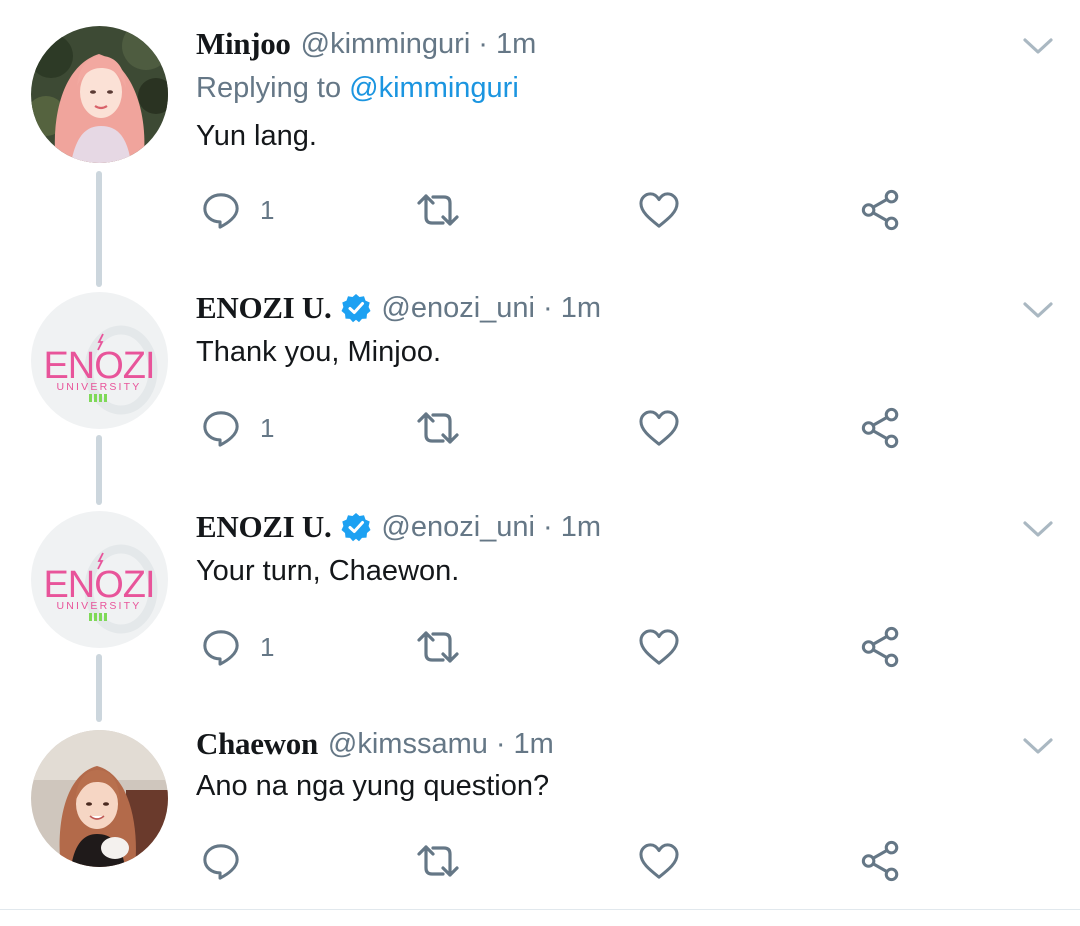  What do you see at coordinates (556, 861) in the screenshot?
I see `tweet-actions` at bounding box center [556, 861].